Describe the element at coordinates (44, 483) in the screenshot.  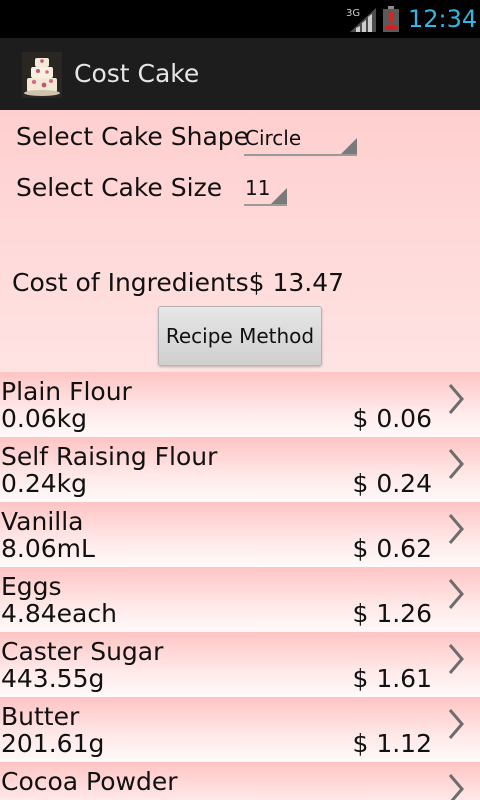
I see `ingredient-quantity: 0.24kg` at that location.